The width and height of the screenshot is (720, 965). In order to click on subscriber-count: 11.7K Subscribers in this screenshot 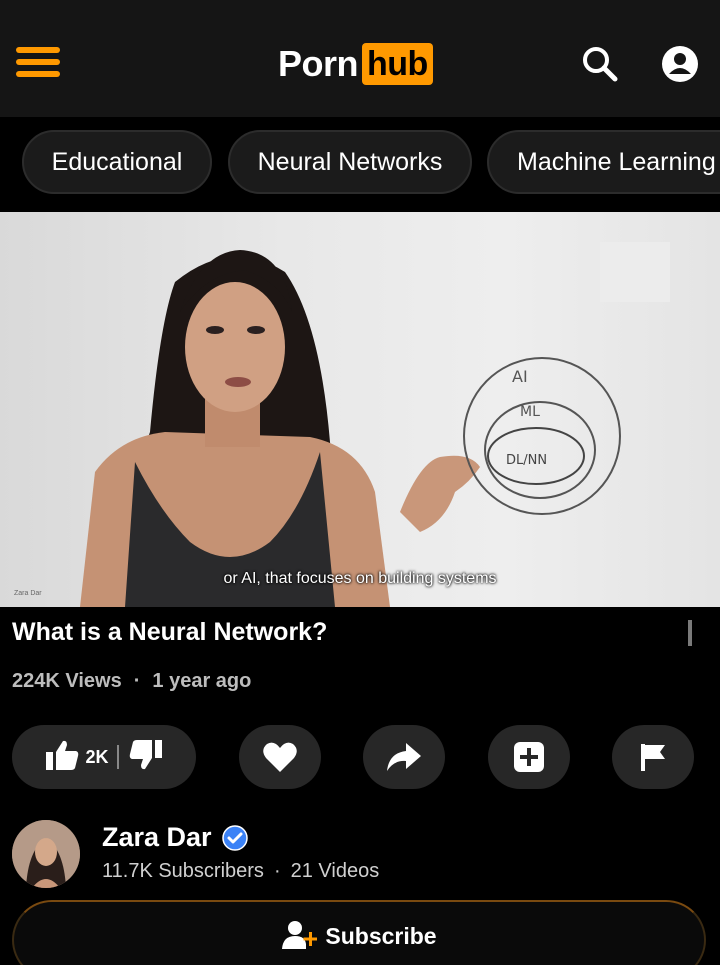, I will do `click(183, 871)`.